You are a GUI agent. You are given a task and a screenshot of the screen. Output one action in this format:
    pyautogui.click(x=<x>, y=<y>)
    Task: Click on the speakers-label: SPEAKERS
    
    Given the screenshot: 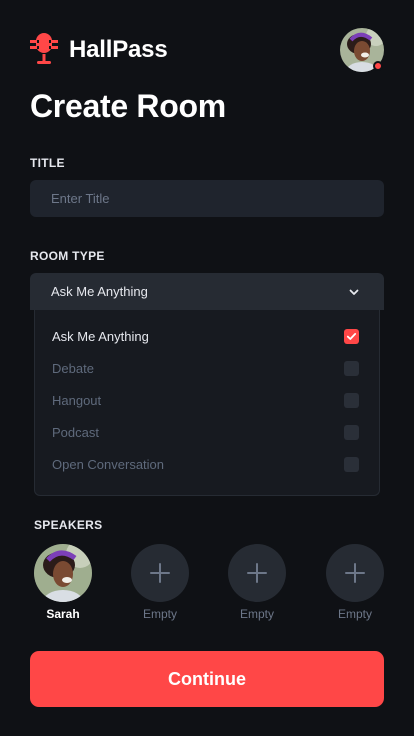 What is the action you would take?
    pyautogui.click(x=68, y=525)
    